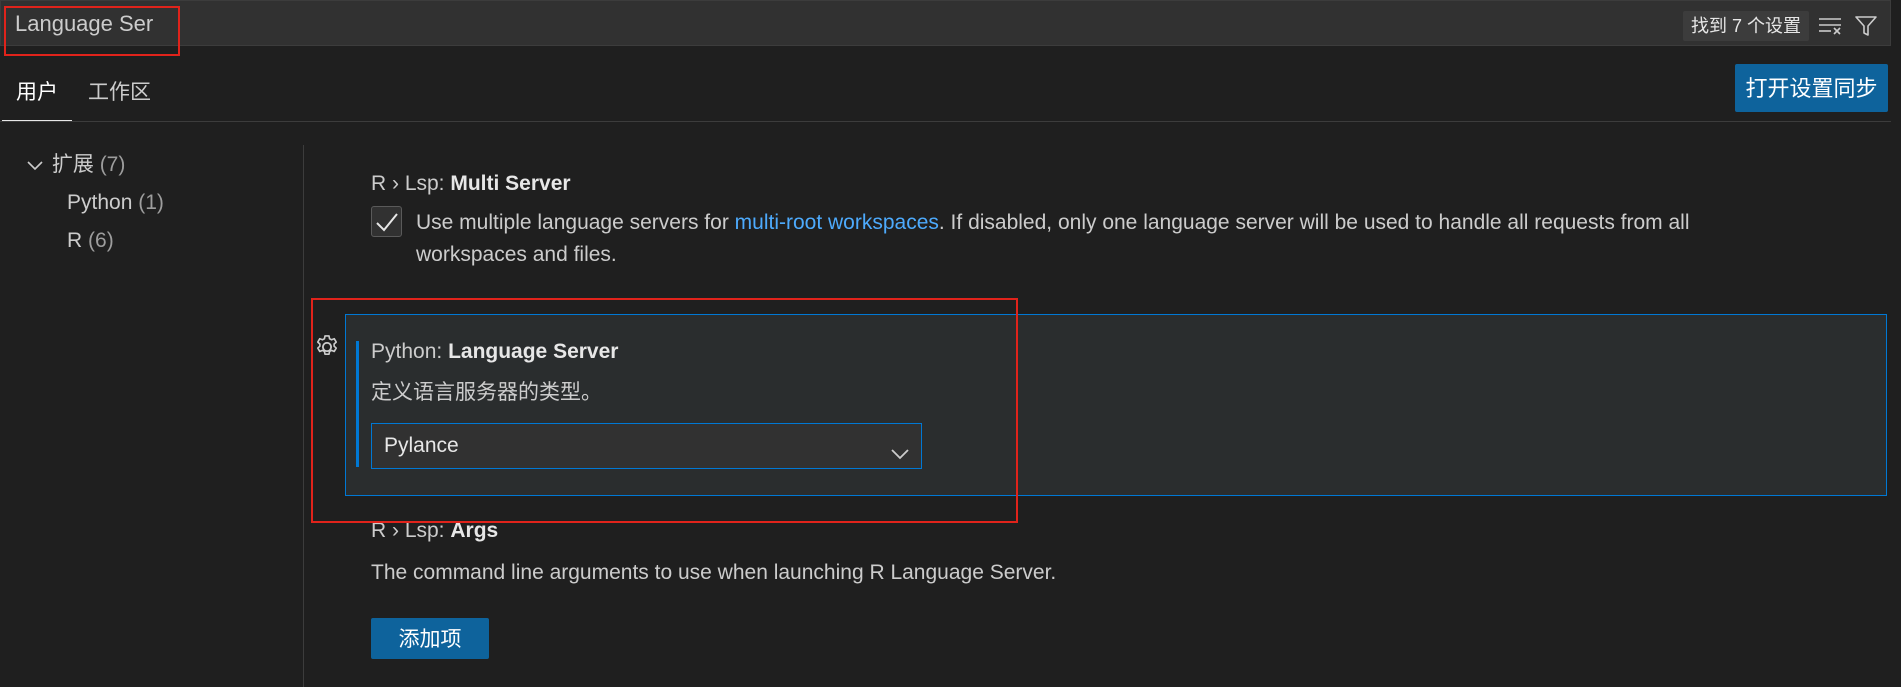  I want to click on tree-item-count: (6), so click(101, 240).